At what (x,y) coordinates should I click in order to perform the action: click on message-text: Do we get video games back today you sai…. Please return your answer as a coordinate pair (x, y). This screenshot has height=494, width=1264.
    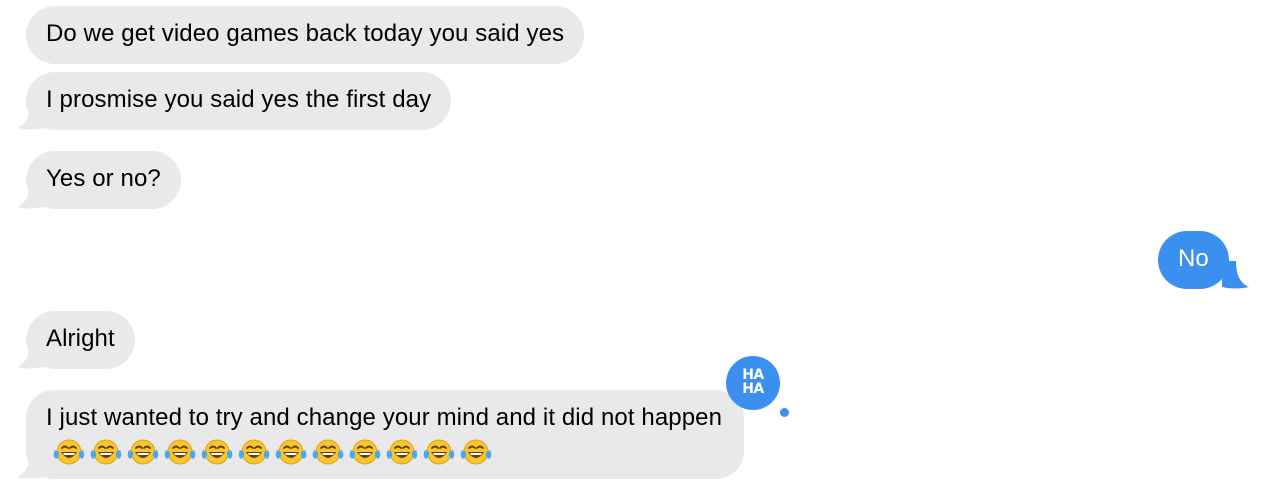
    Looking at the image, I should click on (305, 33).